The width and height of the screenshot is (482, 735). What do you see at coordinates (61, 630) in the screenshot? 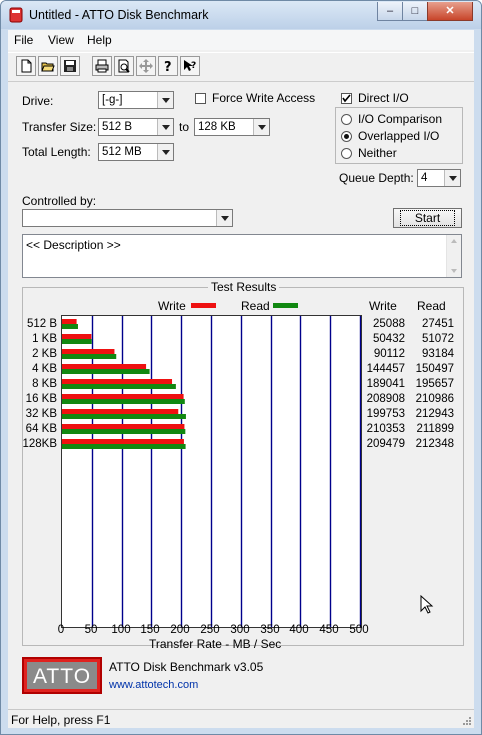
I see `x-tick-label: 0` at bounding box center [61, 630].